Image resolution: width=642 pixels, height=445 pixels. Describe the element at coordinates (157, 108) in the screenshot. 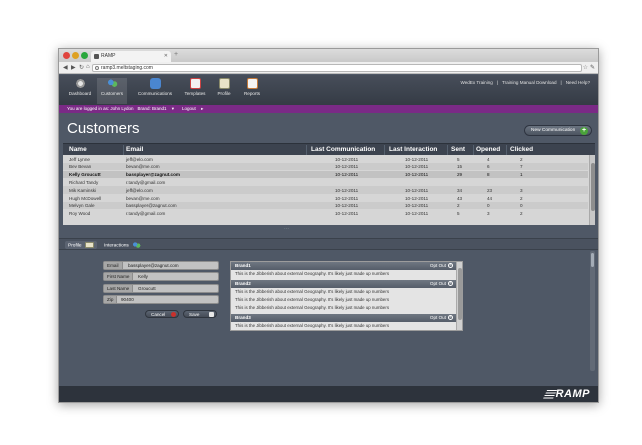

I see `brand-selector: Brand: Brand1 ▾` at that location.